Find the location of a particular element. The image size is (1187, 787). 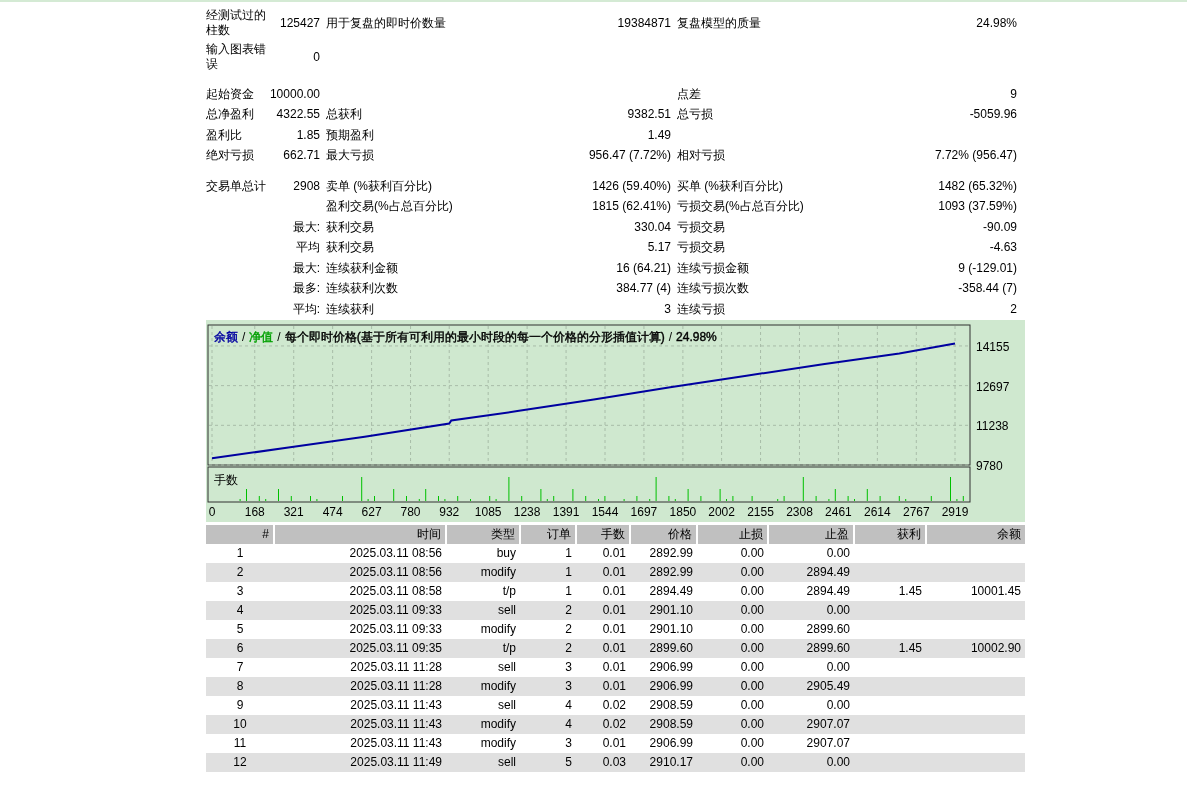

table-cell: 10 is located at coordinates (240, 724).